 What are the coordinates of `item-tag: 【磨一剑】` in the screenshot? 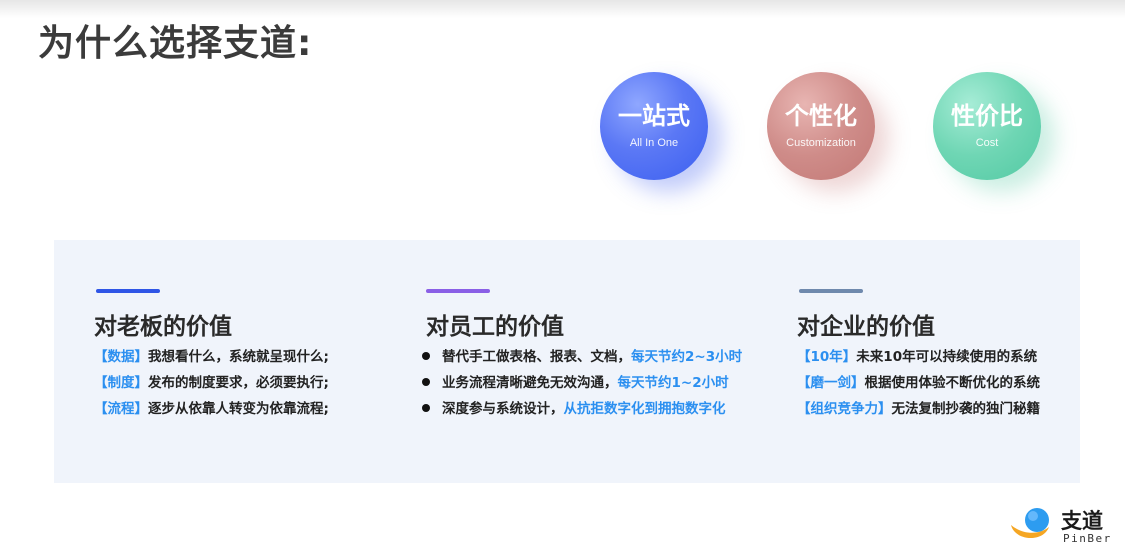 It's located at (831, 383).